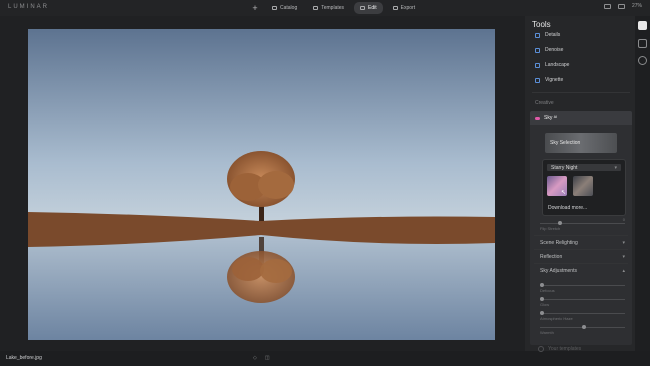 The height and width of the screenshot is (366, 650). I want to click on compare-split-icon: ◫, so click(267, 358).